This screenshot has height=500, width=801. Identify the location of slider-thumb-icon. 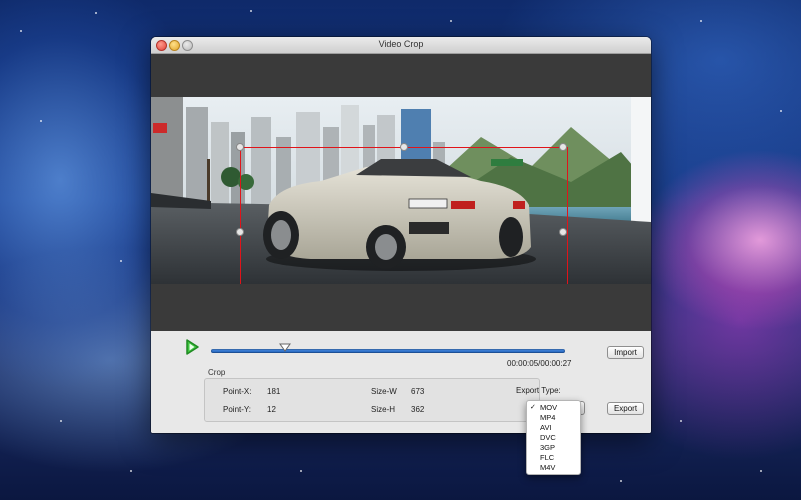
(285, 347).